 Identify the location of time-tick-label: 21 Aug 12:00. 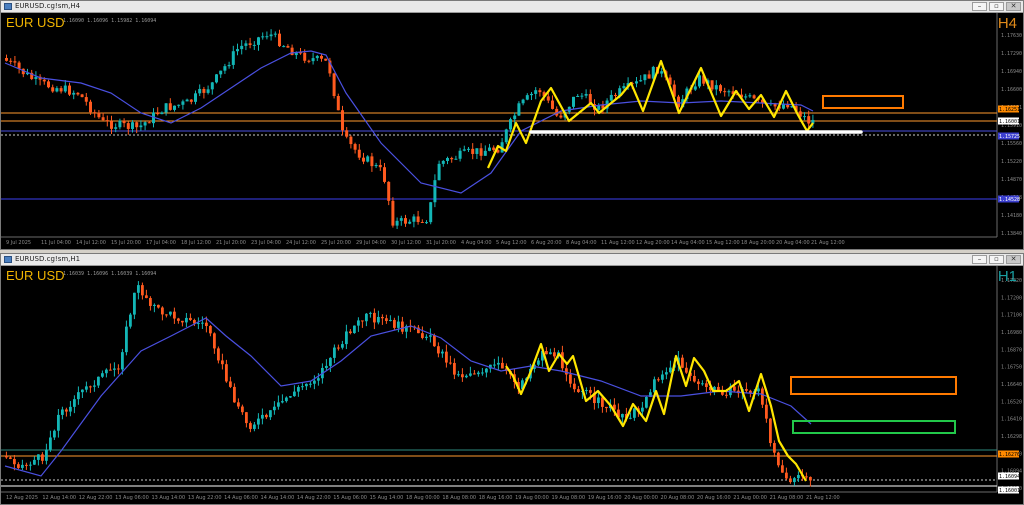
(823, 498).